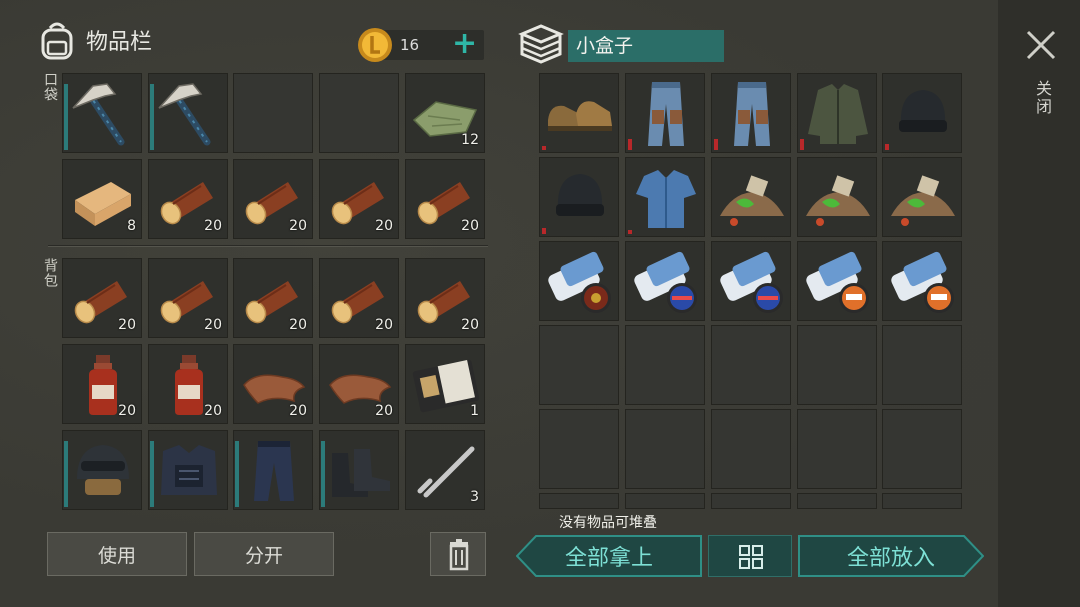 This screenshot has width=1080, height=607. I want to click on take-all-label: 全部拿上, so click(608, 558).